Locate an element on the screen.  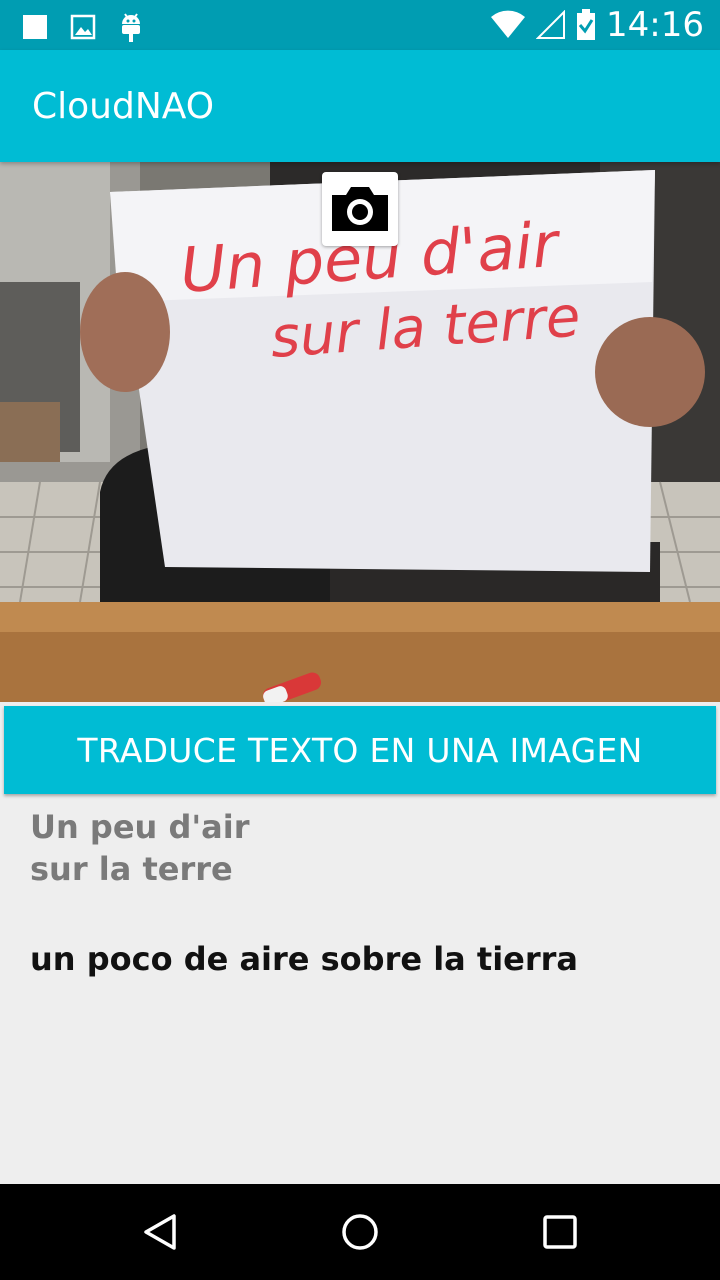
recognized-text-line-2: sur la terre is located at coordinates (131, 869).